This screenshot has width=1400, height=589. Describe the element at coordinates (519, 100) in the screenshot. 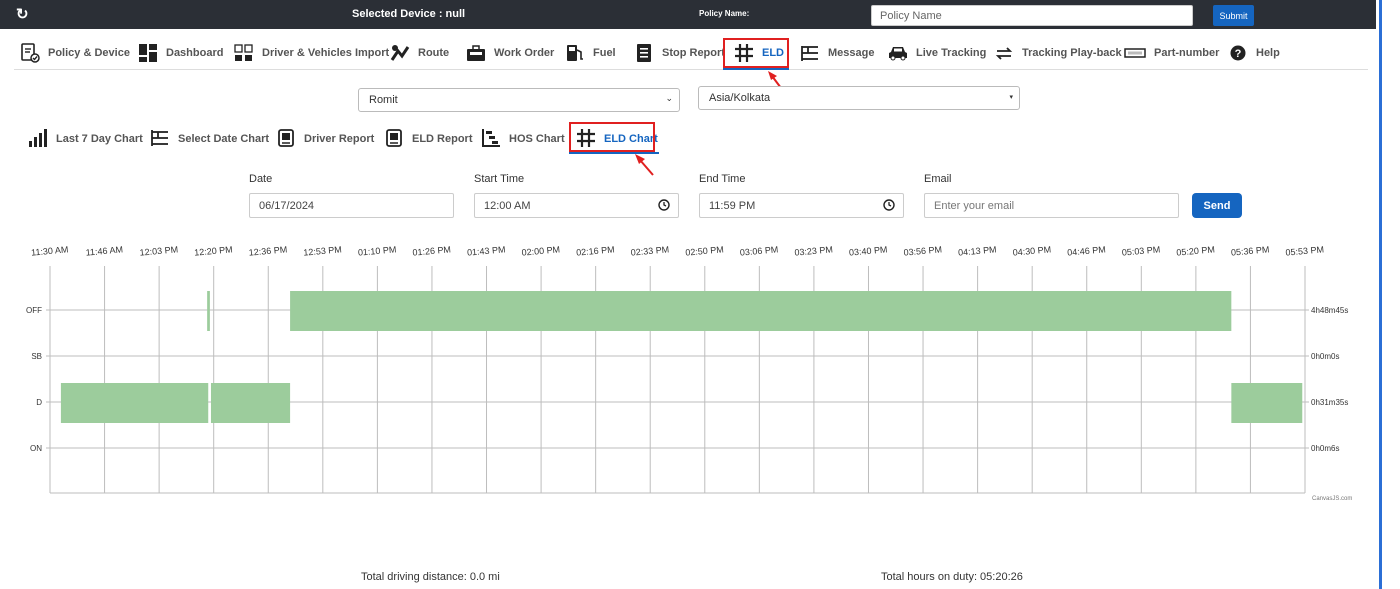

I see `driver-select: Romit ⌄` at that location.